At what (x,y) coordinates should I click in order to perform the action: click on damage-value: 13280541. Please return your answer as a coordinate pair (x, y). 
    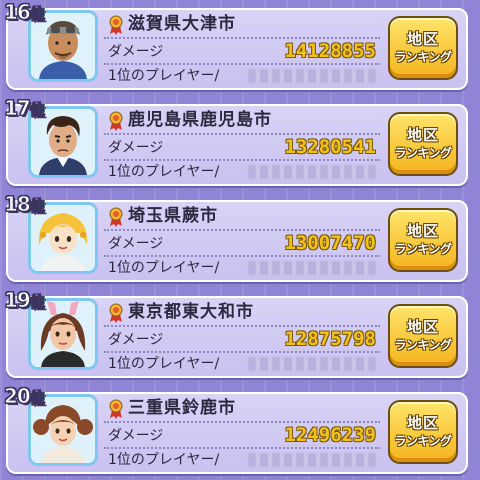
    Looking at the image, I should click on (330, 147).